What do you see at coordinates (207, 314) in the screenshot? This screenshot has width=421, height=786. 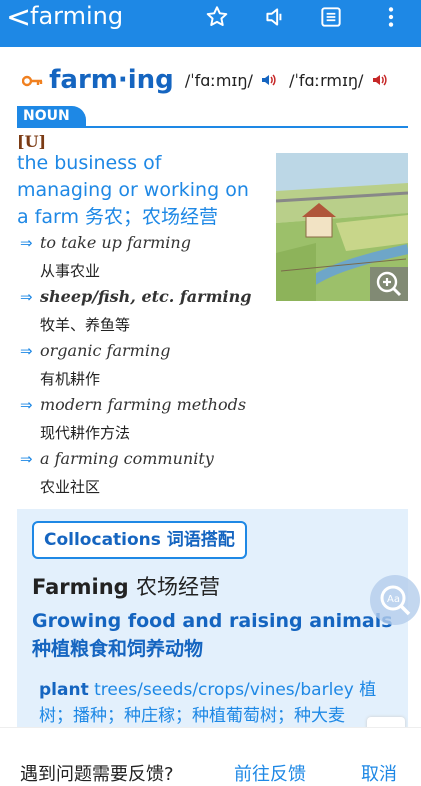 I see `example-item: ⇒ sheep/fish, etc. farming 牧羊、养鱼等` at bounding box center [207, 314].